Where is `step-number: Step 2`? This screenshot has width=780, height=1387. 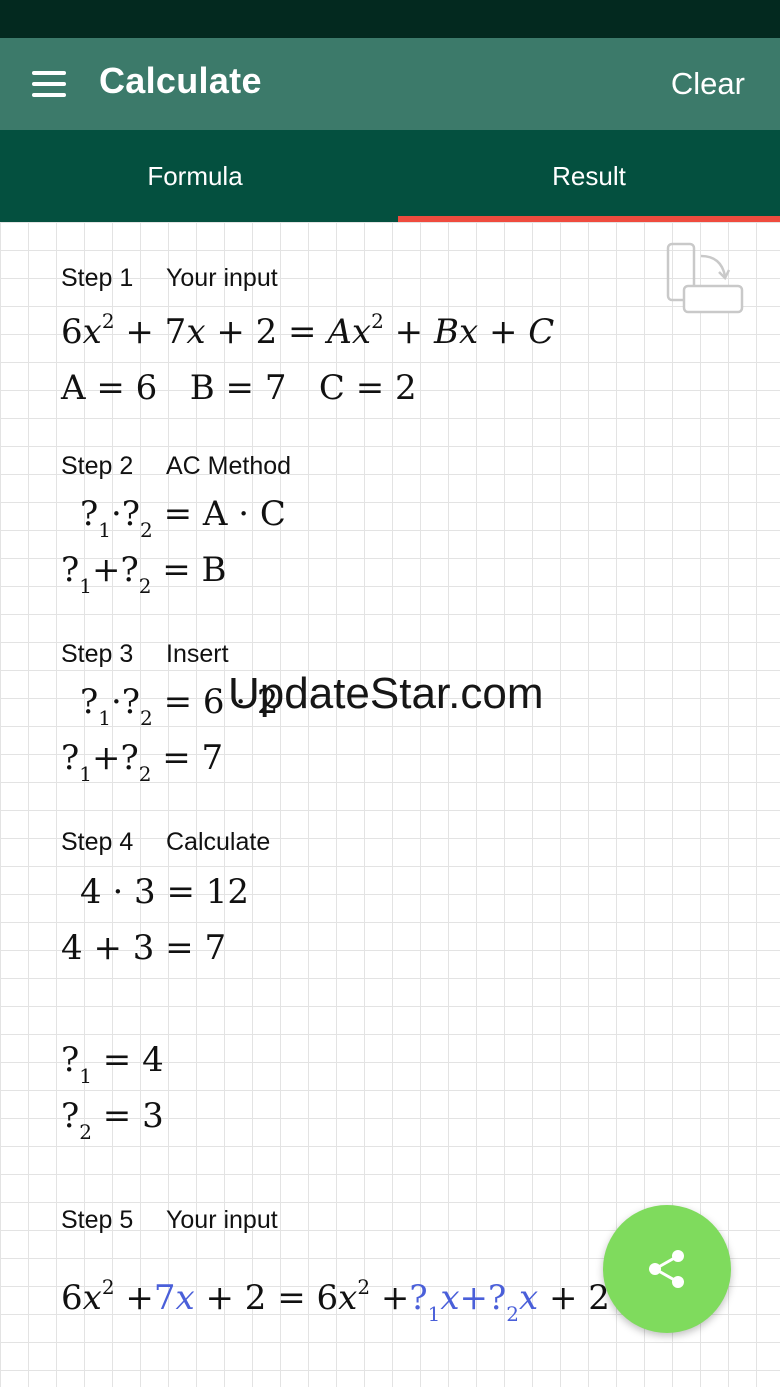
step-number: Step 2 is located at coordinates (97, 466).